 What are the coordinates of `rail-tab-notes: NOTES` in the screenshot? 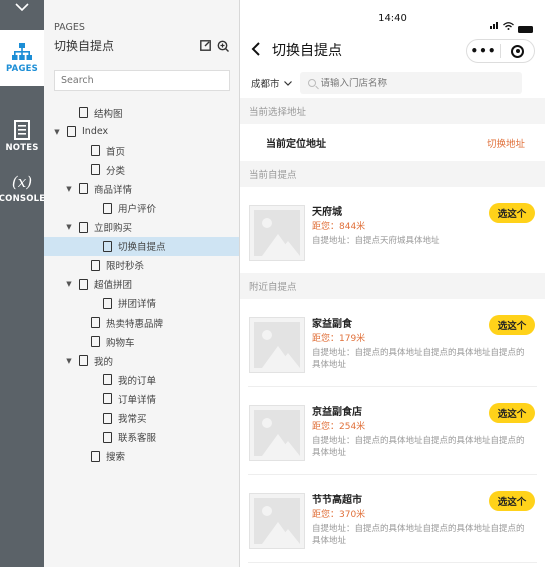 It's located at (22, 136).